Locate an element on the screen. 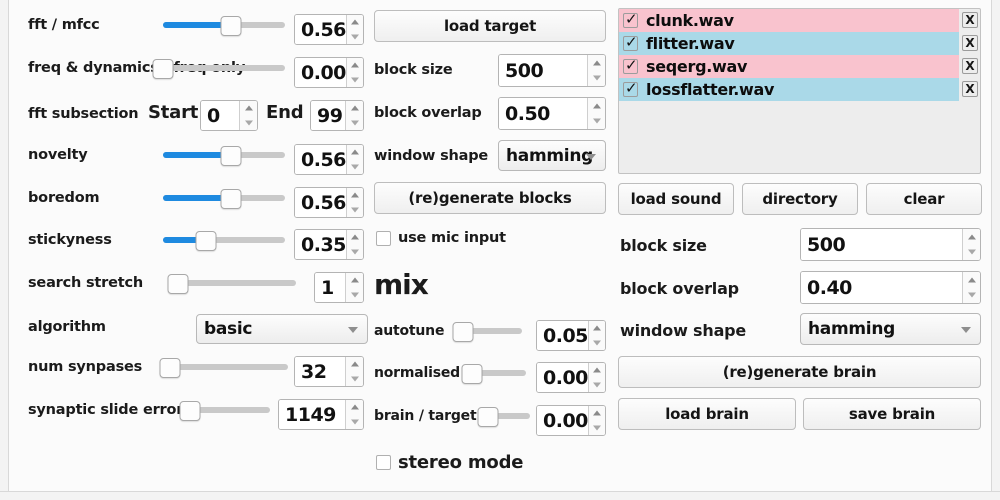  spinbox-9-stepper is located at coordinates (354, 414).